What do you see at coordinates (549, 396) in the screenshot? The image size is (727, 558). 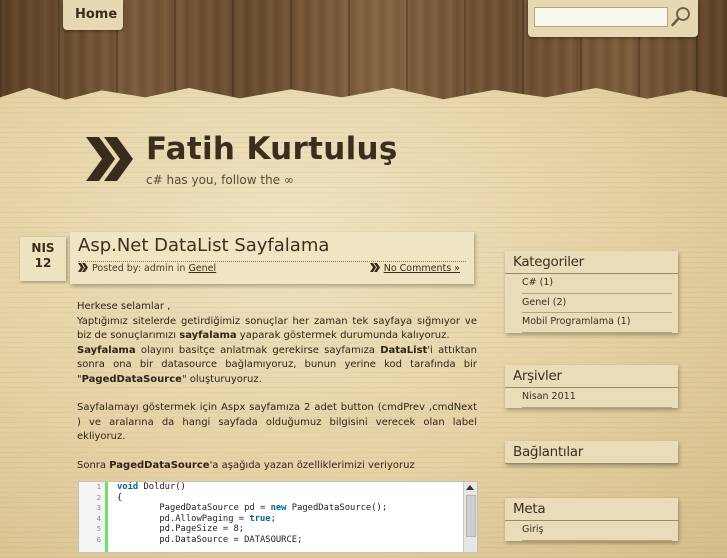 I see `archive-link: Nisan 2011` at bounding box center [549, 396].